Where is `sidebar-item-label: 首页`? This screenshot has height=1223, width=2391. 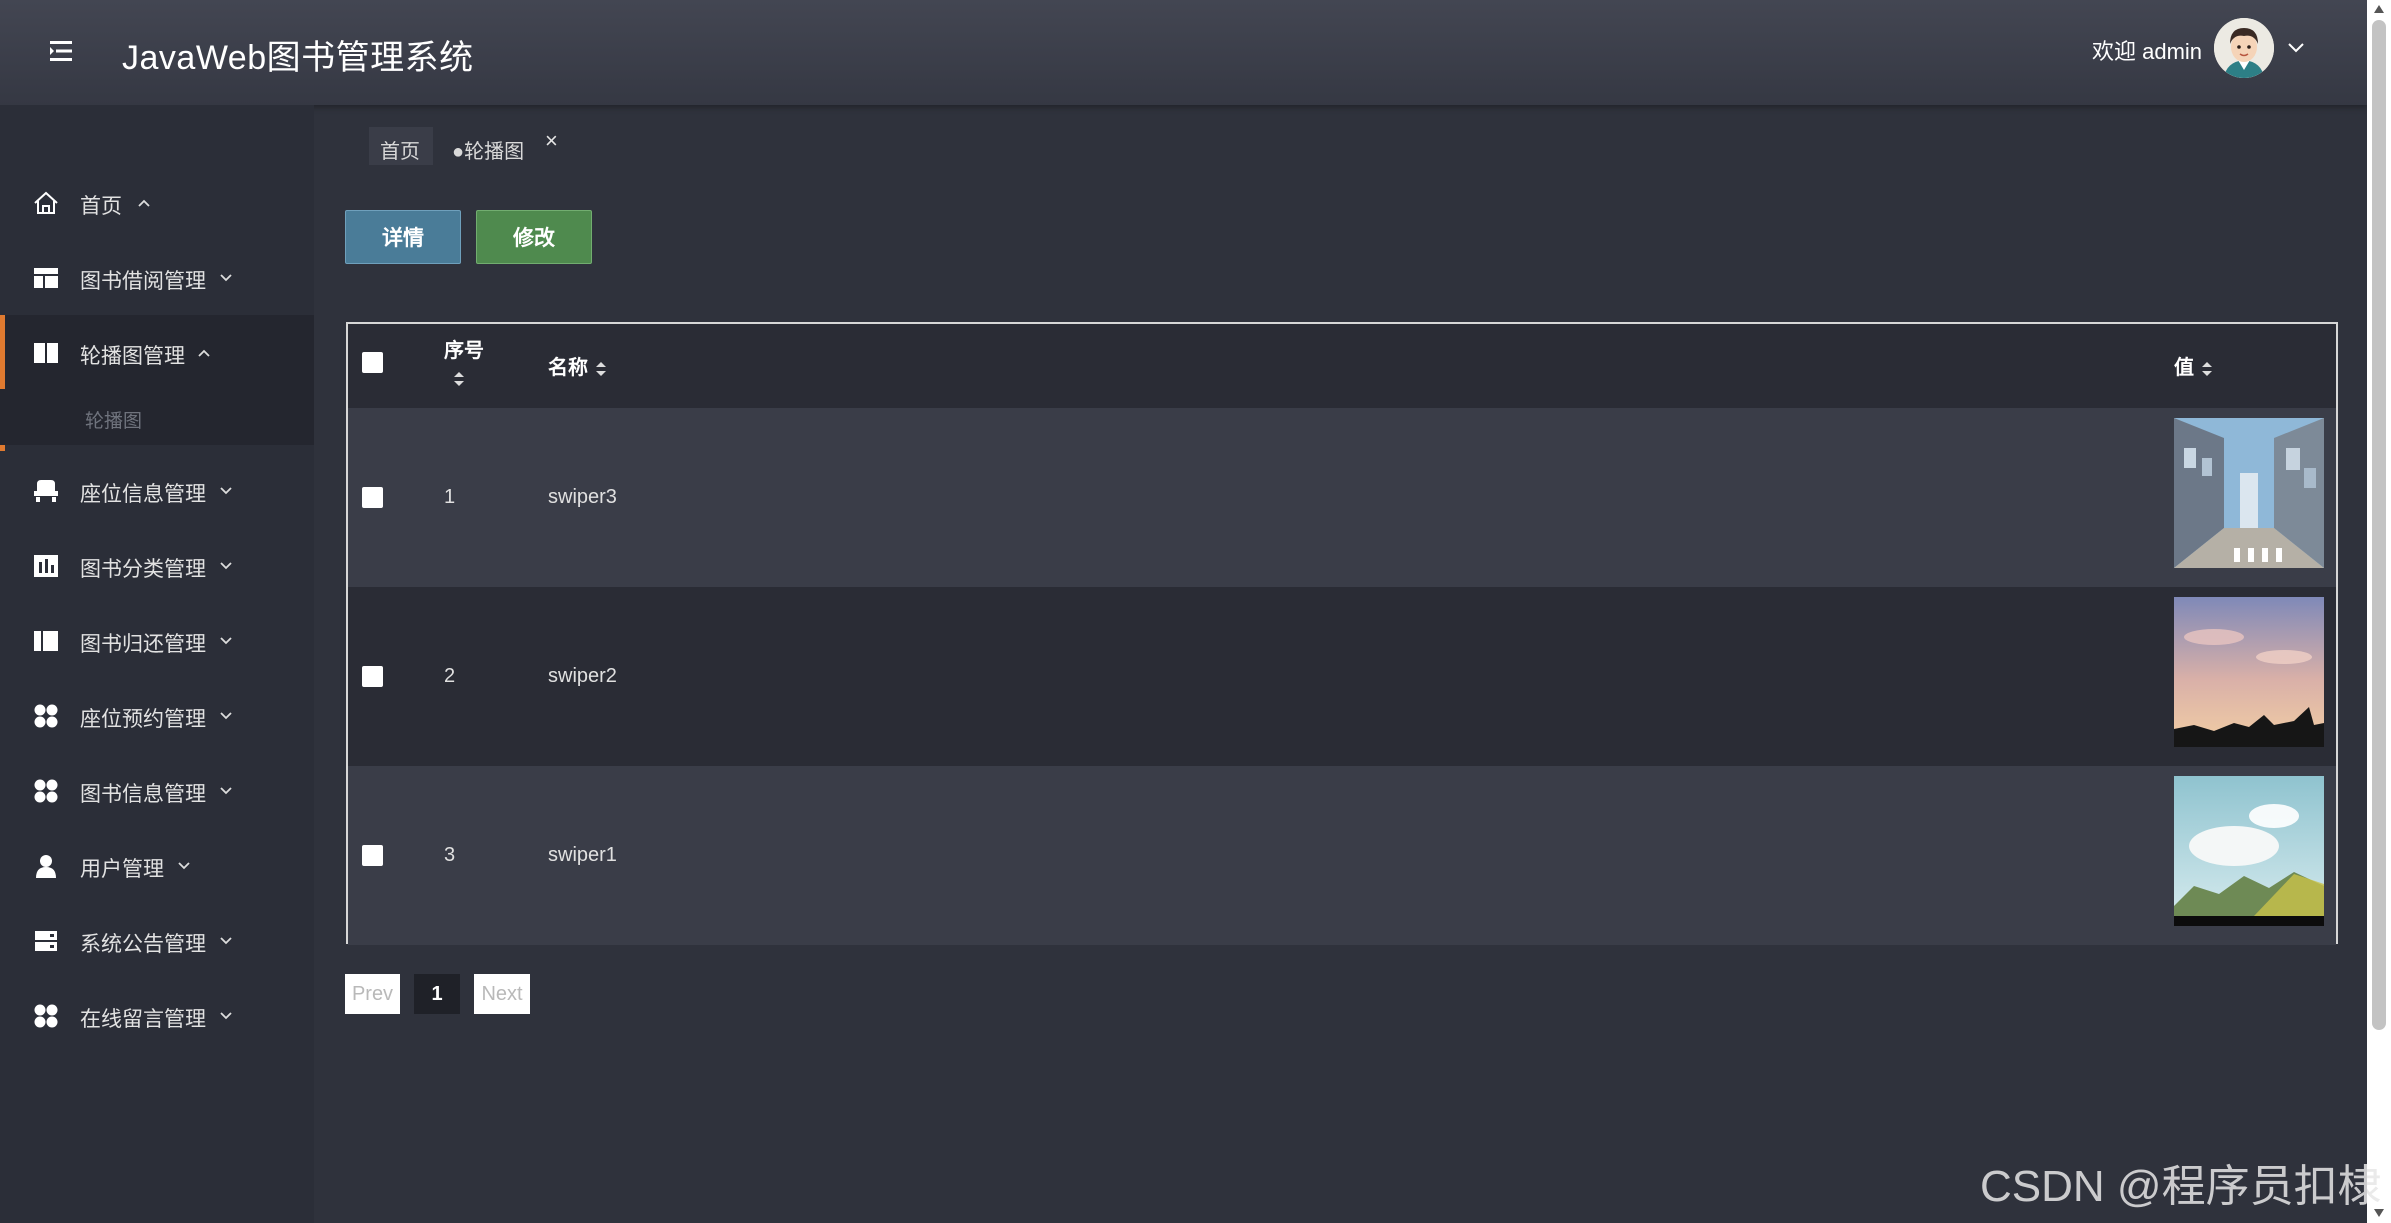
sidebar-item-label: 首页 is located at coordinates (101, 206).